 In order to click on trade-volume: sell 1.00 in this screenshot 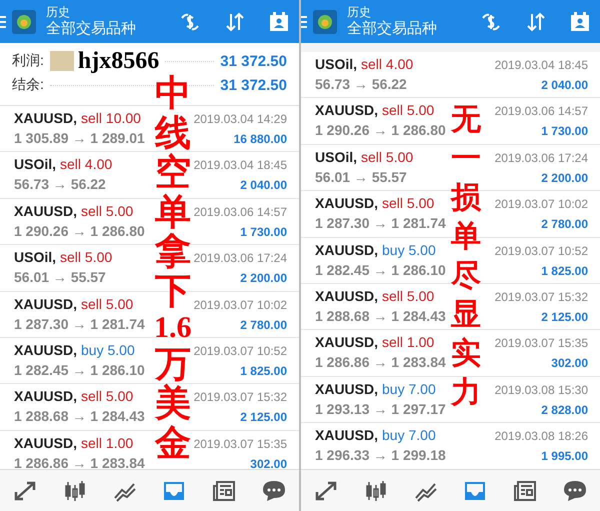, I will do `click(107, 442)`.